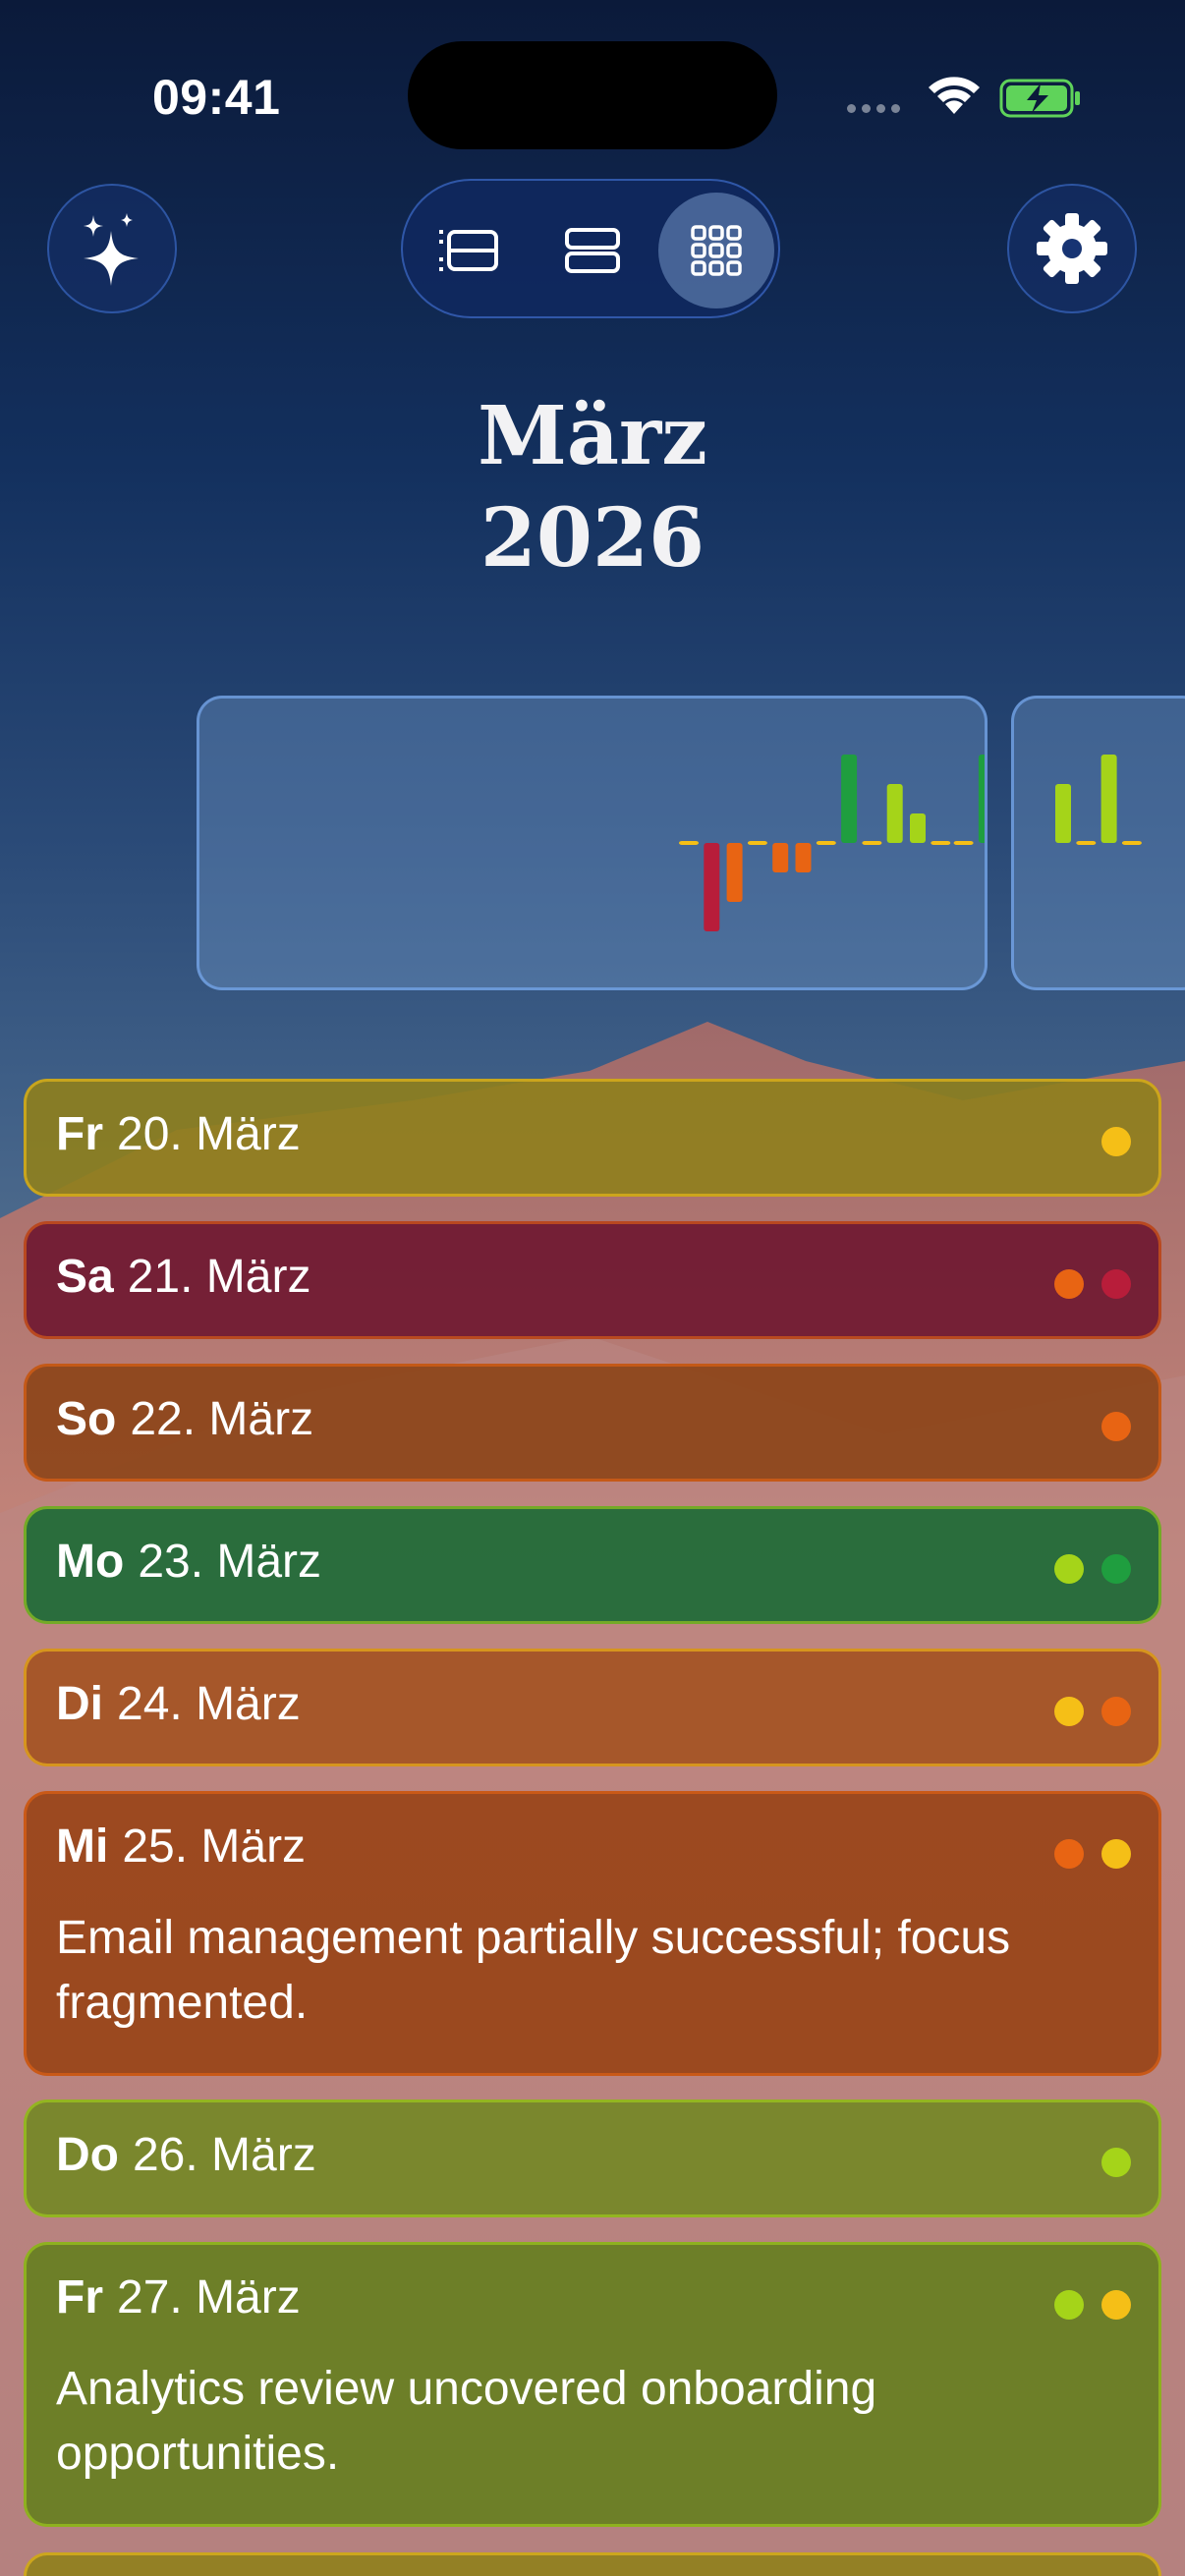 The width and height of the screenshot is (1185, 2576). What do you see at coordinates (592, 538) in the screenshot?
I see `year-label: 2026` at bounding box center [592, 538].